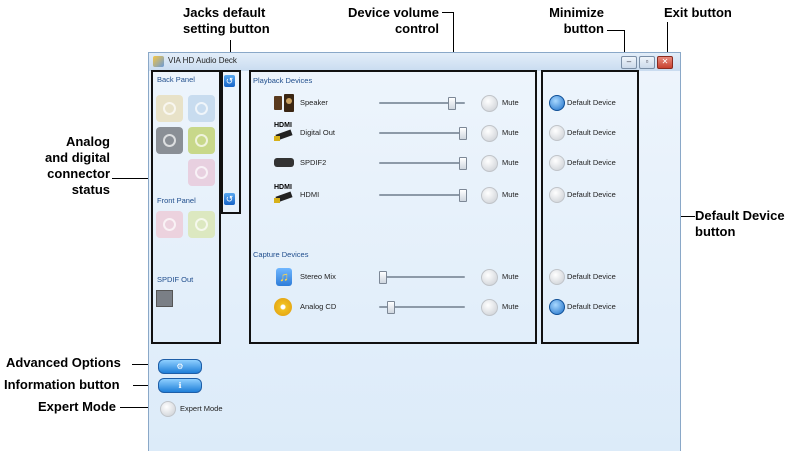  Describe the element at coordinates (740, 215) in the screenshot. I see `callout-default-line1: Default Device` at that location.